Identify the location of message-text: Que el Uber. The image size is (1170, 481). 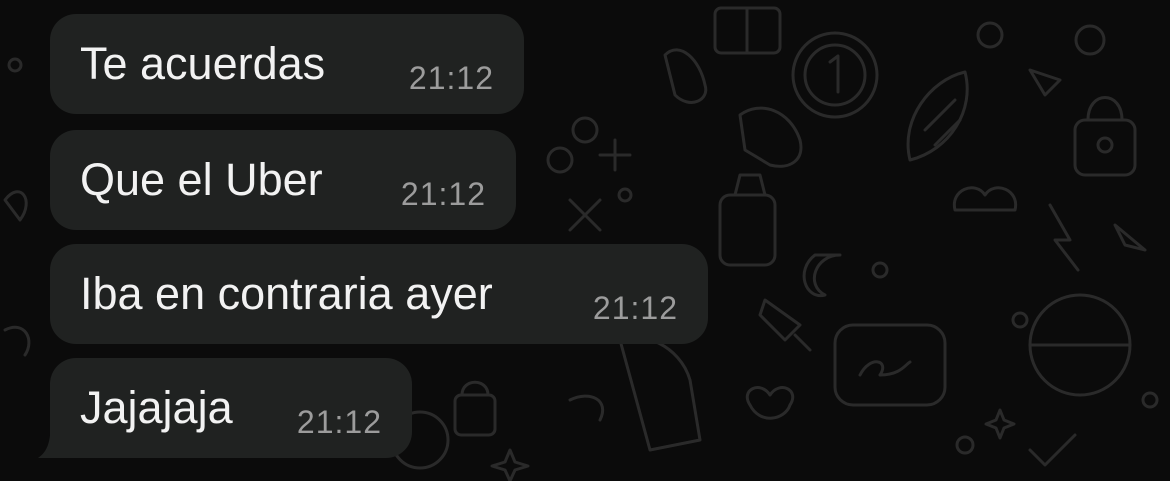
(201, 179).